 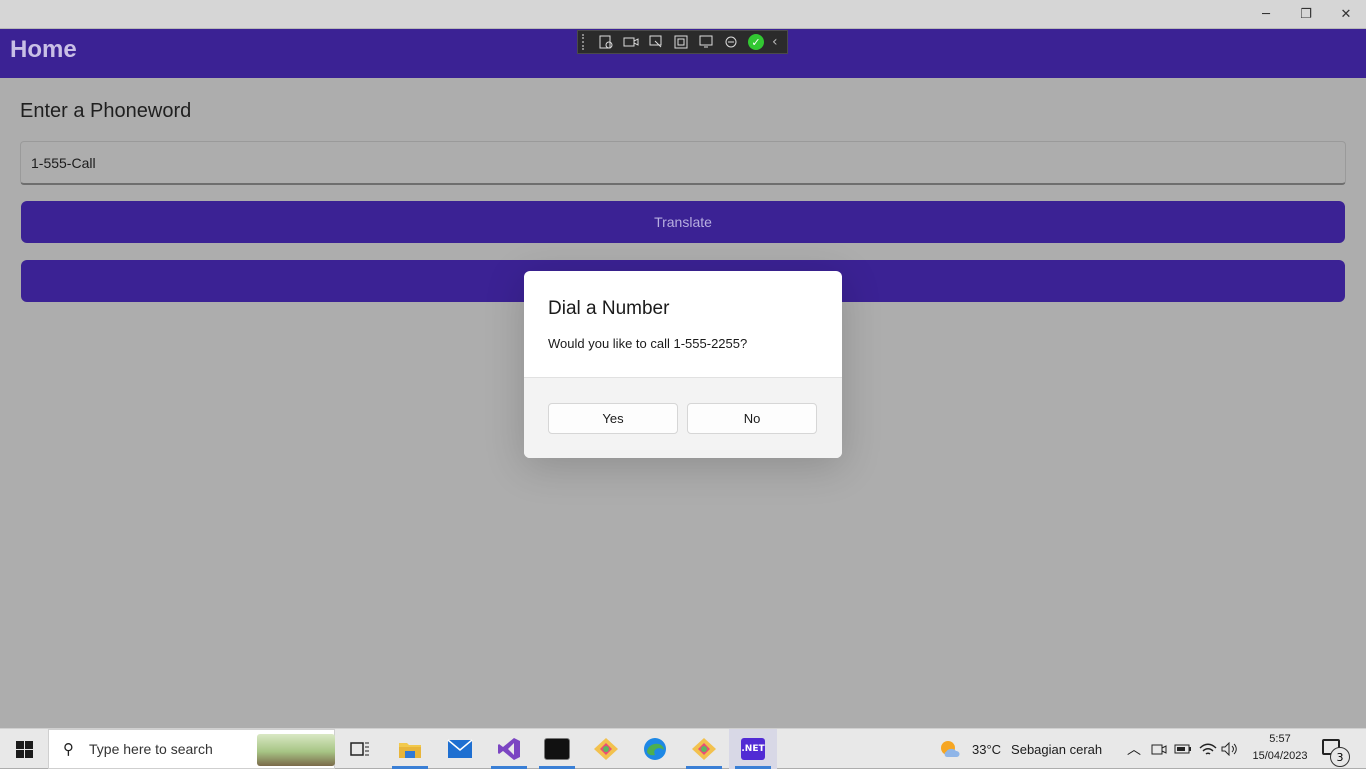 I want to click on display-layout-adorners-icon, so click(x=681, y=42).